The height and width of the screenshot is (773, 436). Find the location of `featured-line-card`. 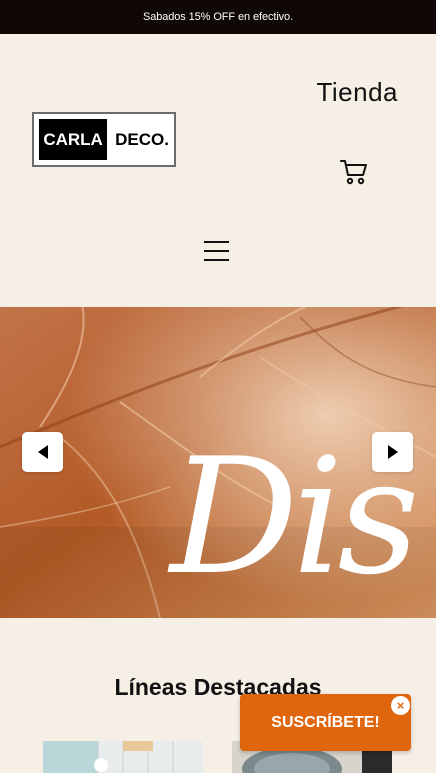

featured-line-card is located at coordinates (123, 757).